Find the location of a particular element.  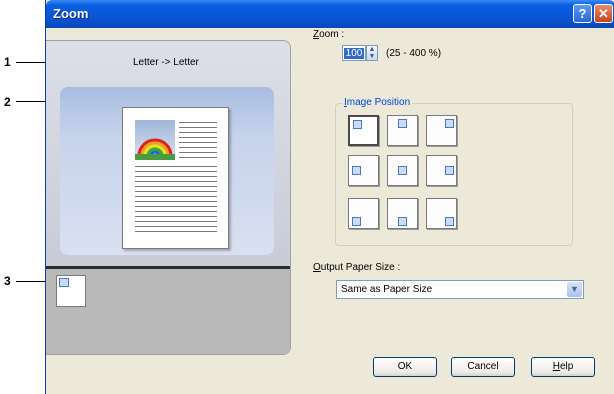

zoom-range-text: (25 - 400 %) is located at coordinates (414, 53).